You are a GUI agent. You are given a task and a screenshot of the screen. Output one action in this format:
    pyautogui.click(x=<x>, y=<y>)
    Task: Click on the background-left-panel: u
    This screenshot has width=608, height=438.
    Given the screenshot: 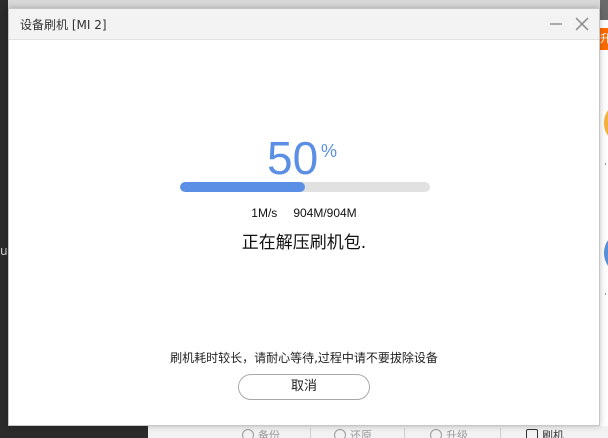 What is the action you would take?
    pyautogui.click(x=4, y=219)
    